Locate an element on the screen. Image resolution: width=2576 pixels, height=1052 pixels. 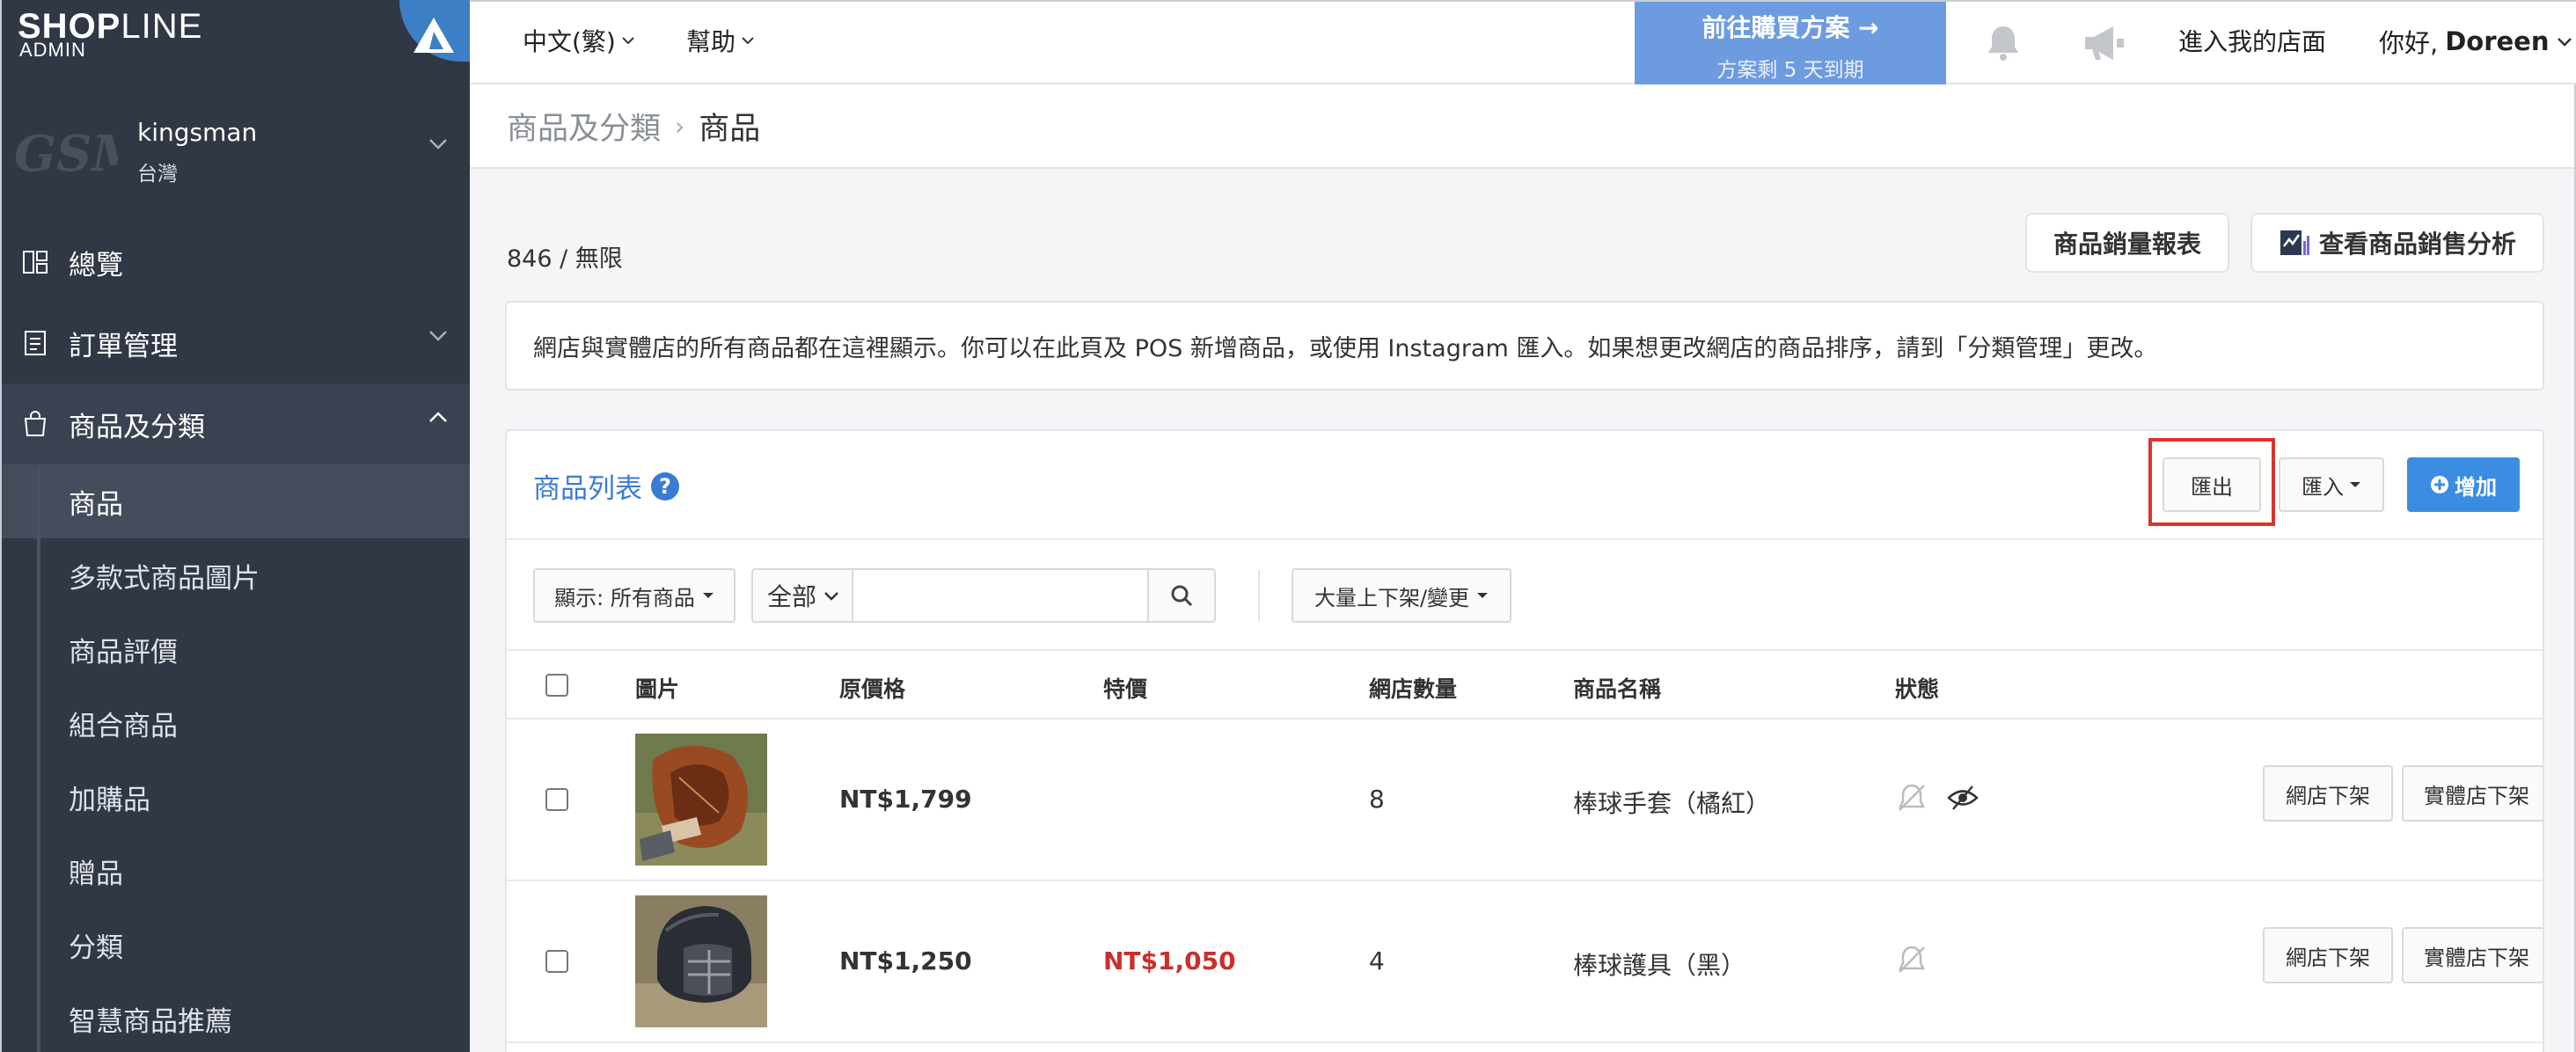
search-button is located at coordinates (1181, 595).